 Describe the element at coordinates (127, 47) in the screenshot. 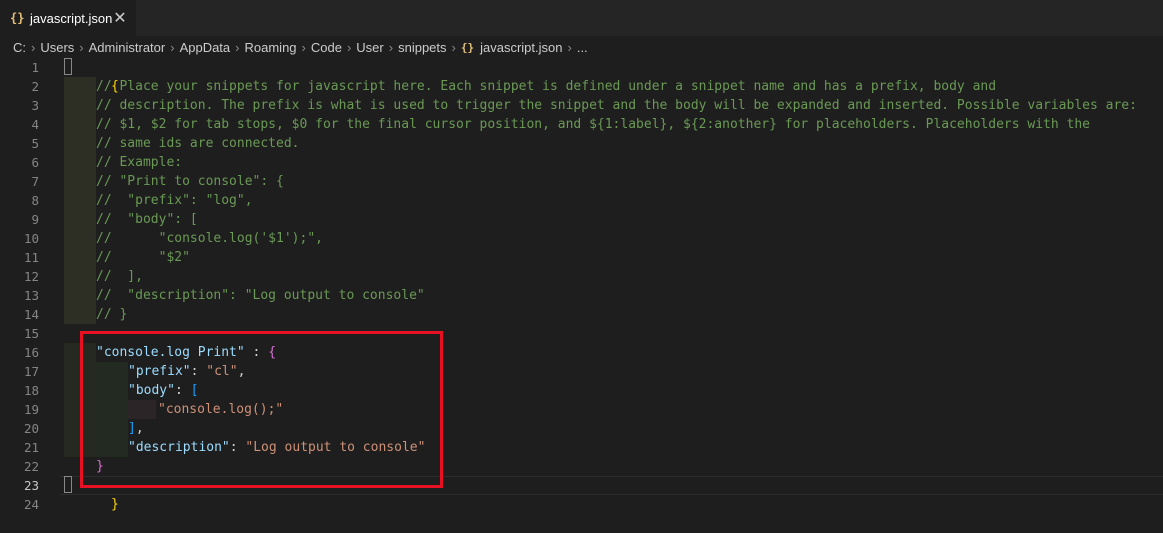

I see `breadcrumb-item-administrator: Administrator` at that location.